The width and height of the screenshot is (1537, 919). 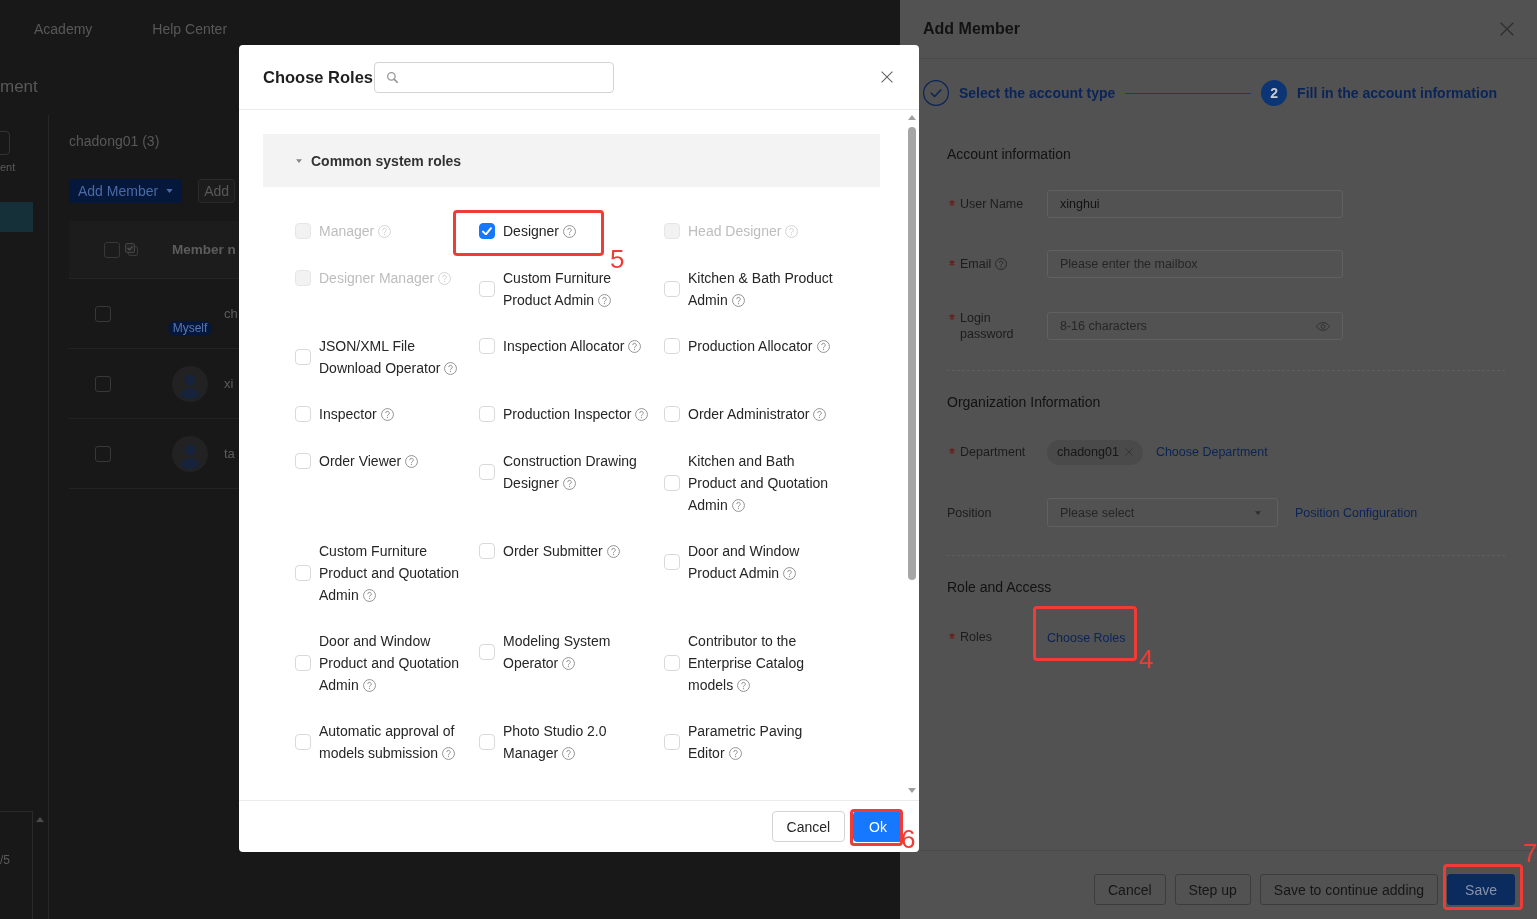 I want to click on group-header: Common system roles, so click(x=571, y=160).